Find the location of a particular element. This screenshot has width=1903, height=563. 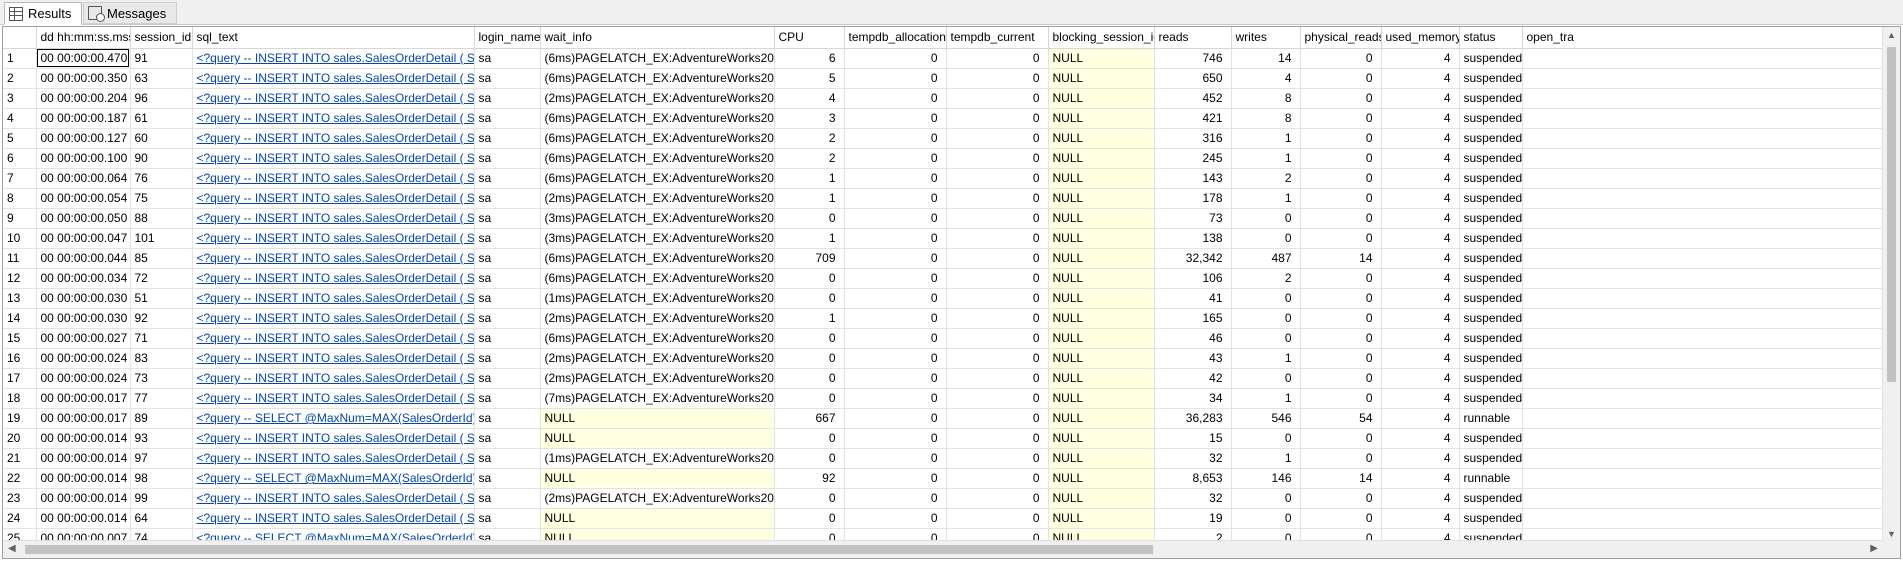

horizontal-scroll-thumb is located at coordinates (589, 549).